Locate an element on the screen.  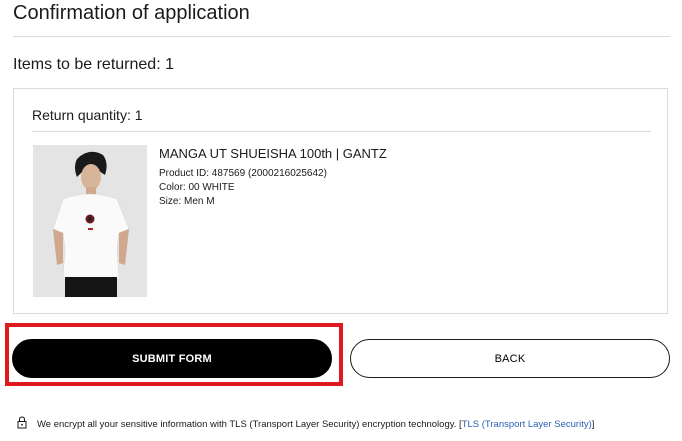
security-close-bracket: ] is located at coordinates (593, 424).